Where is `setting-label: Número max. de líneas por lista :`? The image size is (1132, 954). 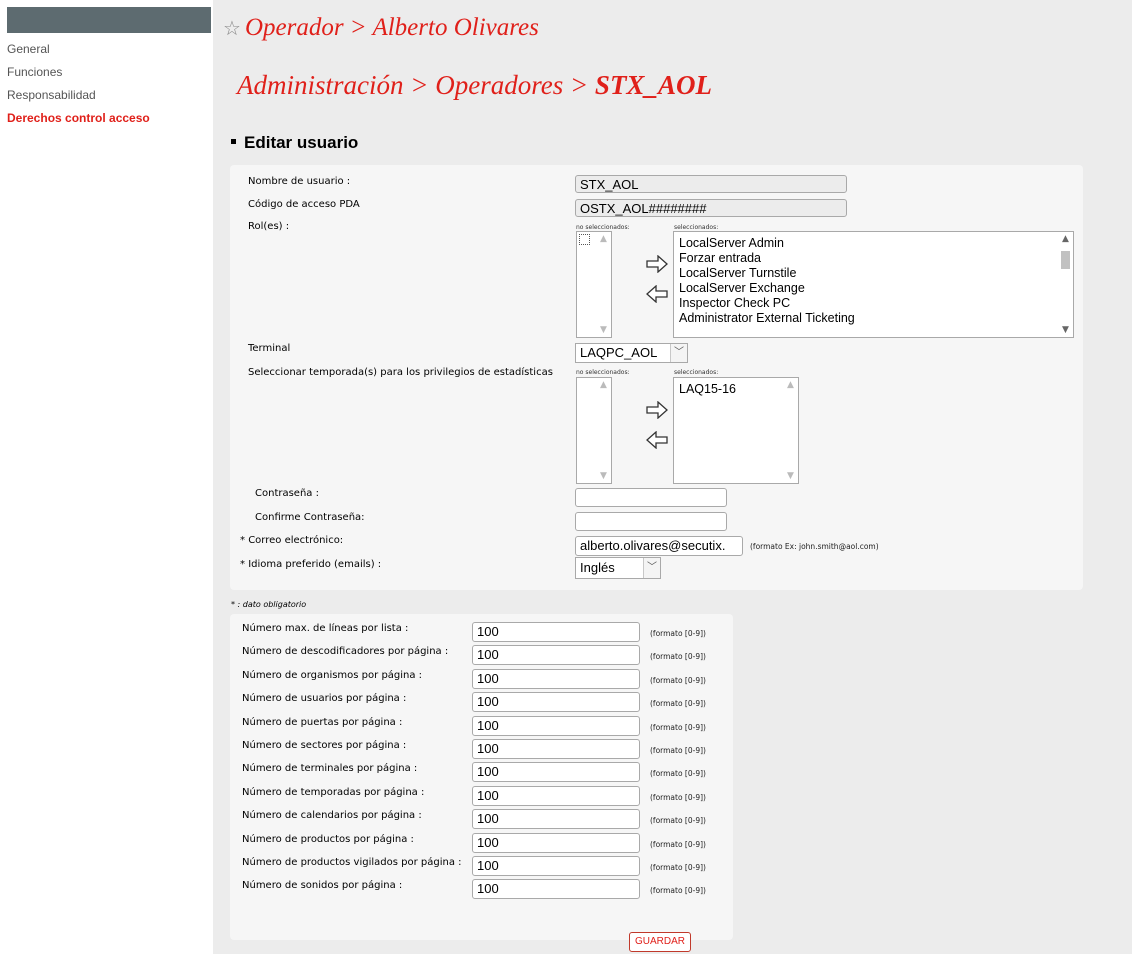 setting-label: Número max. de líneas por lista : is located at coordinates (325, 628).